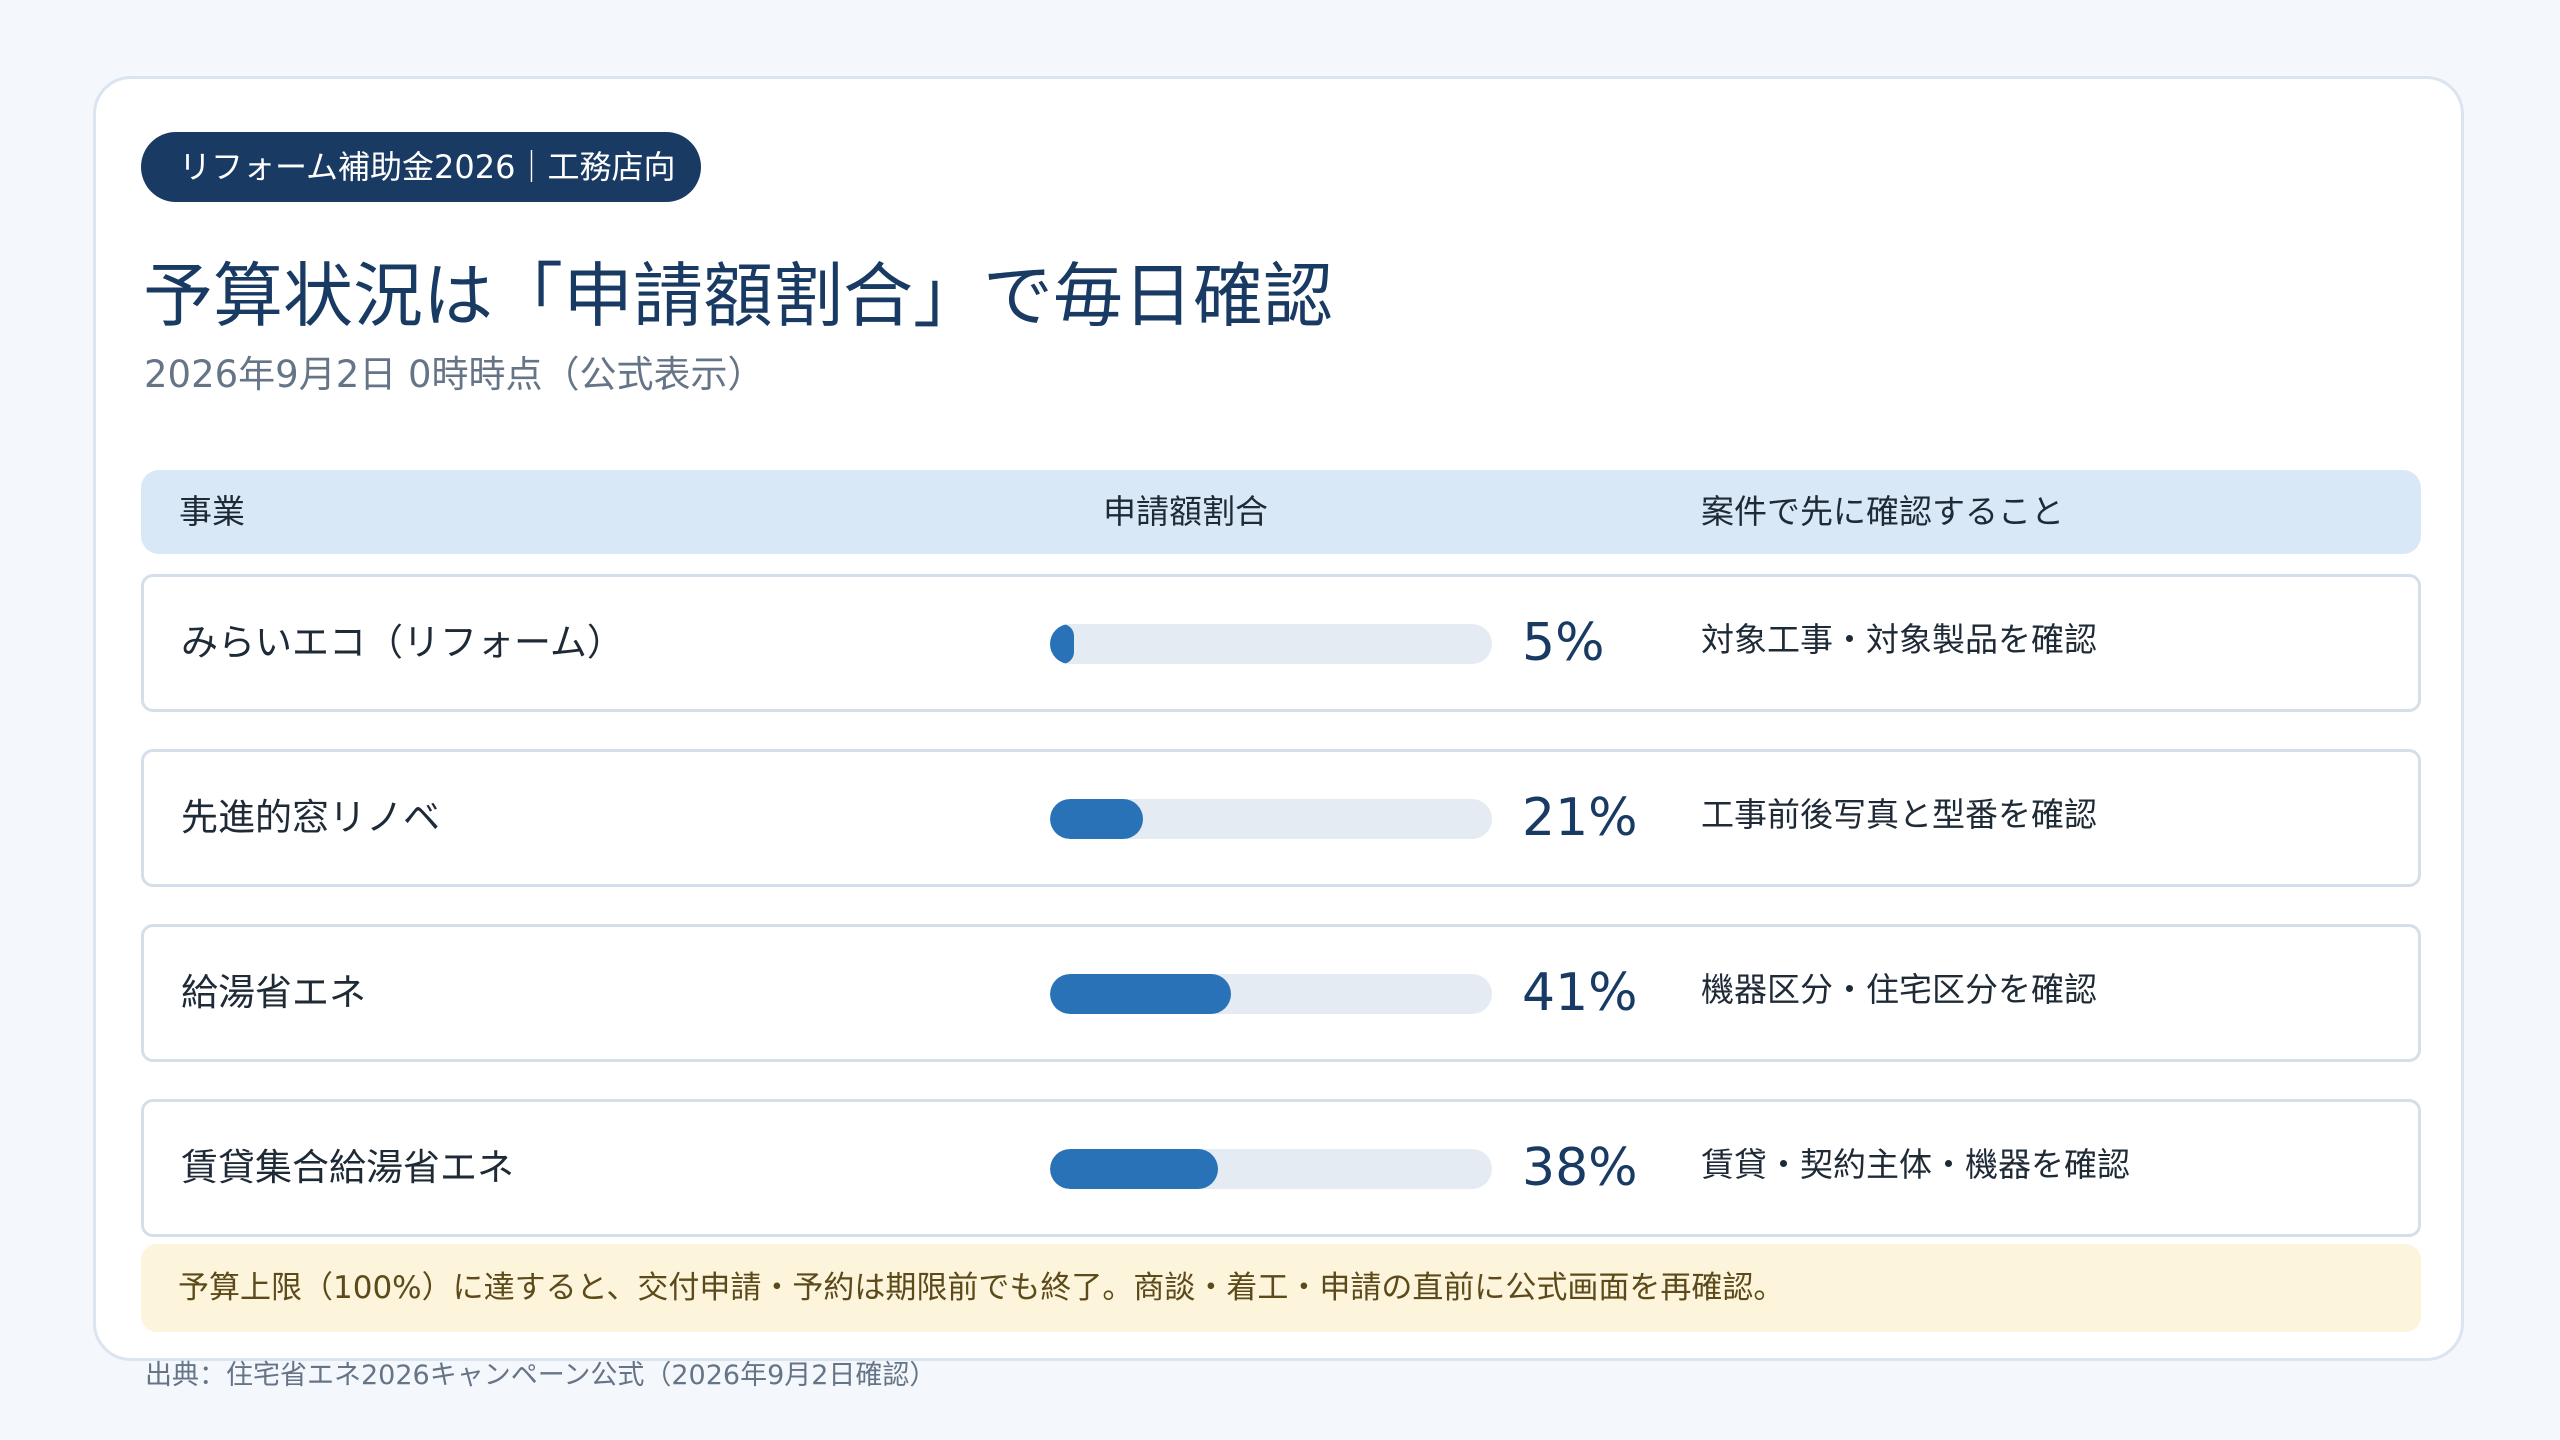  Describe the element at coordinates (1563, 643) in the screenshot. I see `percent-value: 5%` at that location.